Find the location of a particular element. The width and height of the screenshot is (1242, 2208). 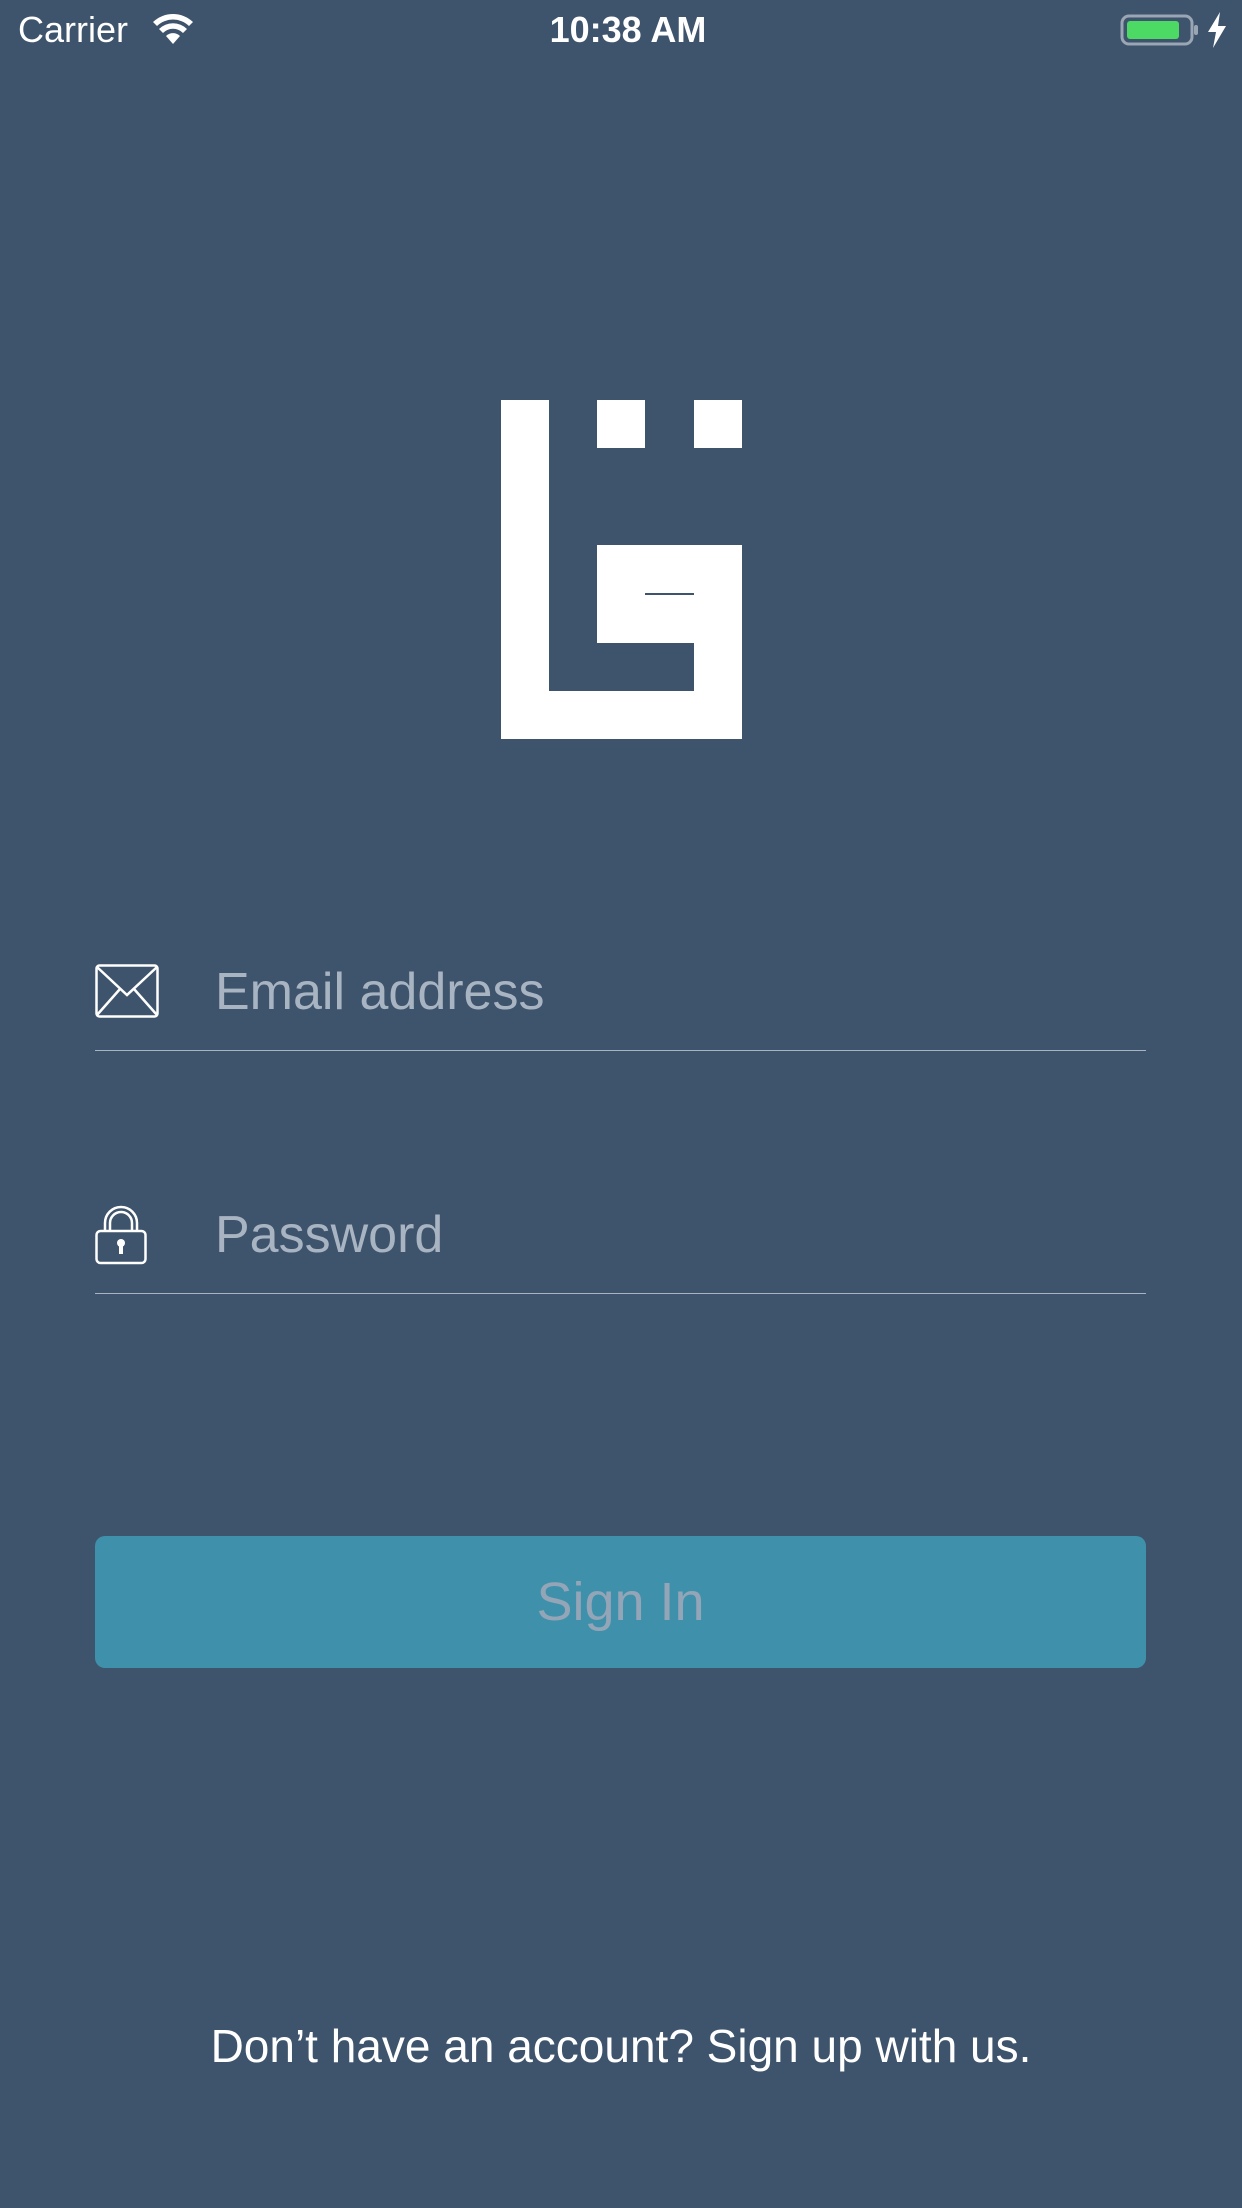

password-input is located at coordinates (675, 1235).